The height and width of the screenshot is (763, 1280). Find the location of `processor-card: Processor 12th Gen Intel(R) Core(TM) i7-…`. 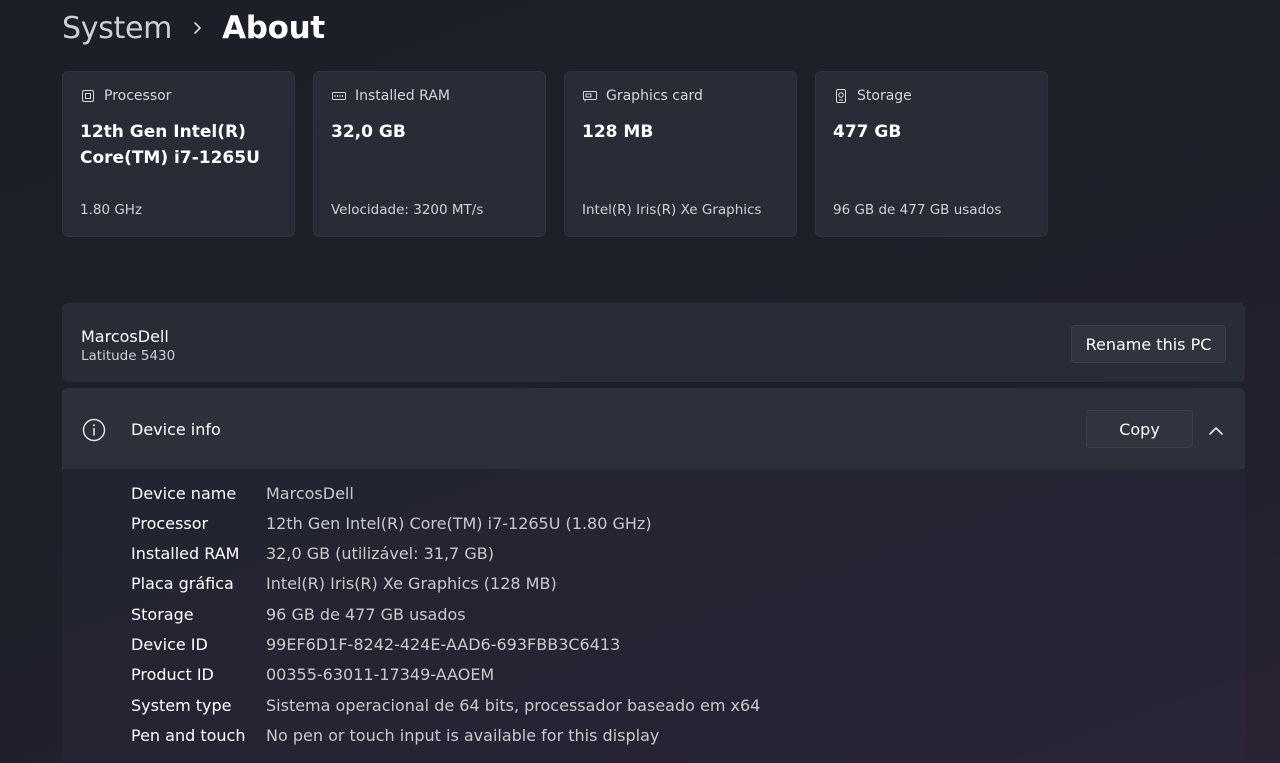

processor-card: Processor 12th Gen Intel(R) Core(TM) i7-… is located at coordinates (178, 154).